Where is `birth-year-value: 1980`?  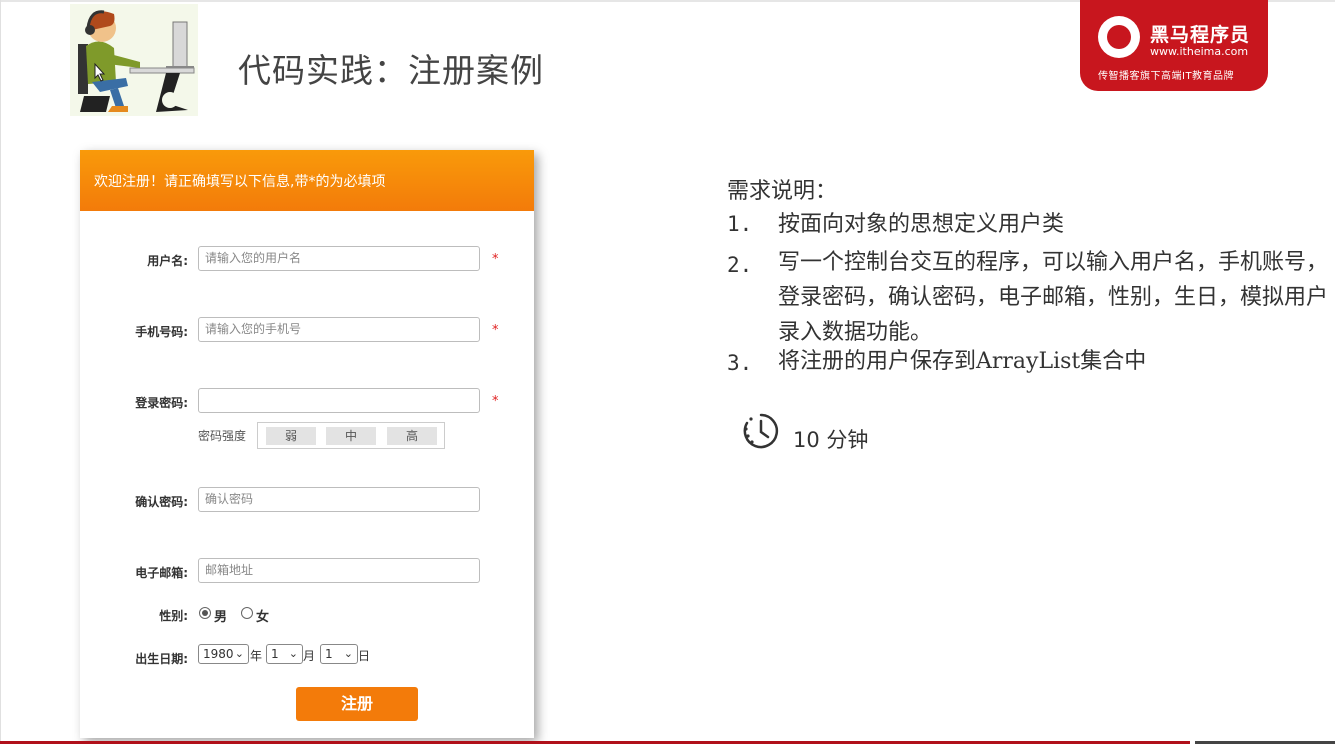 birth-year-value: 1980 is located at coordinates (218, 654).